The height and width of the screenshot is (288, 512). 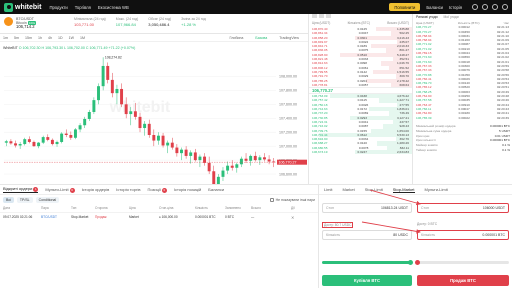 What do you see at coordinates (28, 38) in the screenshot?
I see `interval-15m: 15m` at bounding box center [28, 38].